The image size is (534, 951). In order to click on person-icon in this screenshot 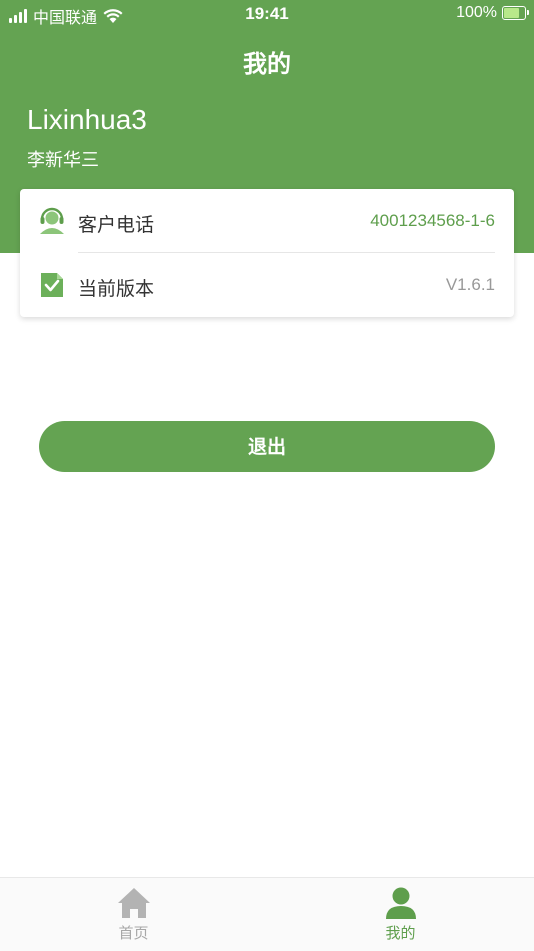, I will do `click(401, 903)`.